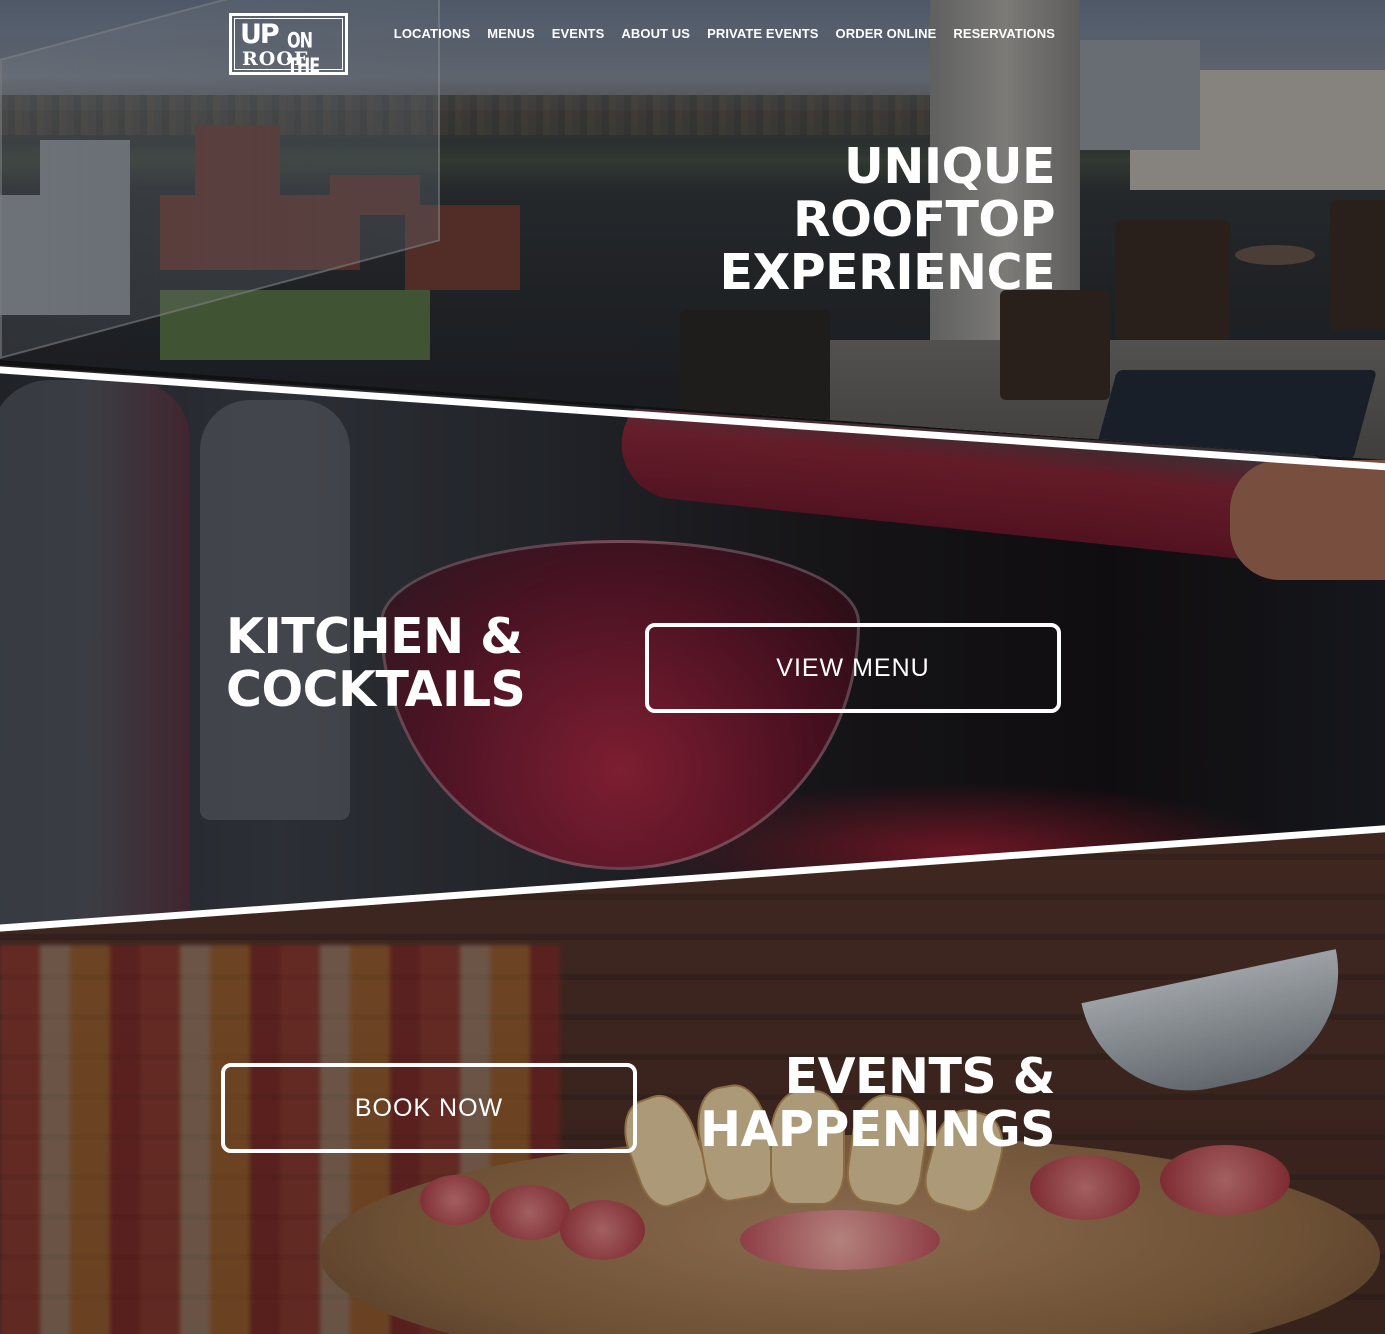 This screenshot has width=1385, height=1334. I want to click on nav-order-online: ORDER ONLINE, so click(886, 33).